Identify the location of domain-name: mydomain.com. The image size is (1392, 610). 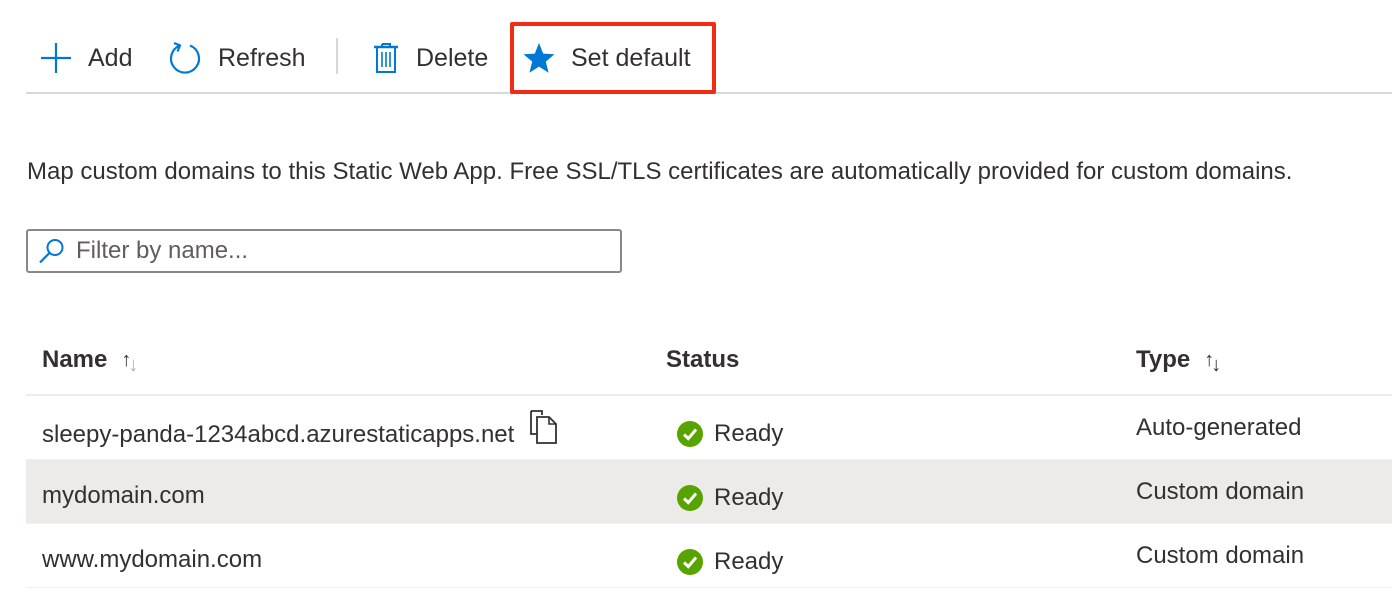
(123, 495).